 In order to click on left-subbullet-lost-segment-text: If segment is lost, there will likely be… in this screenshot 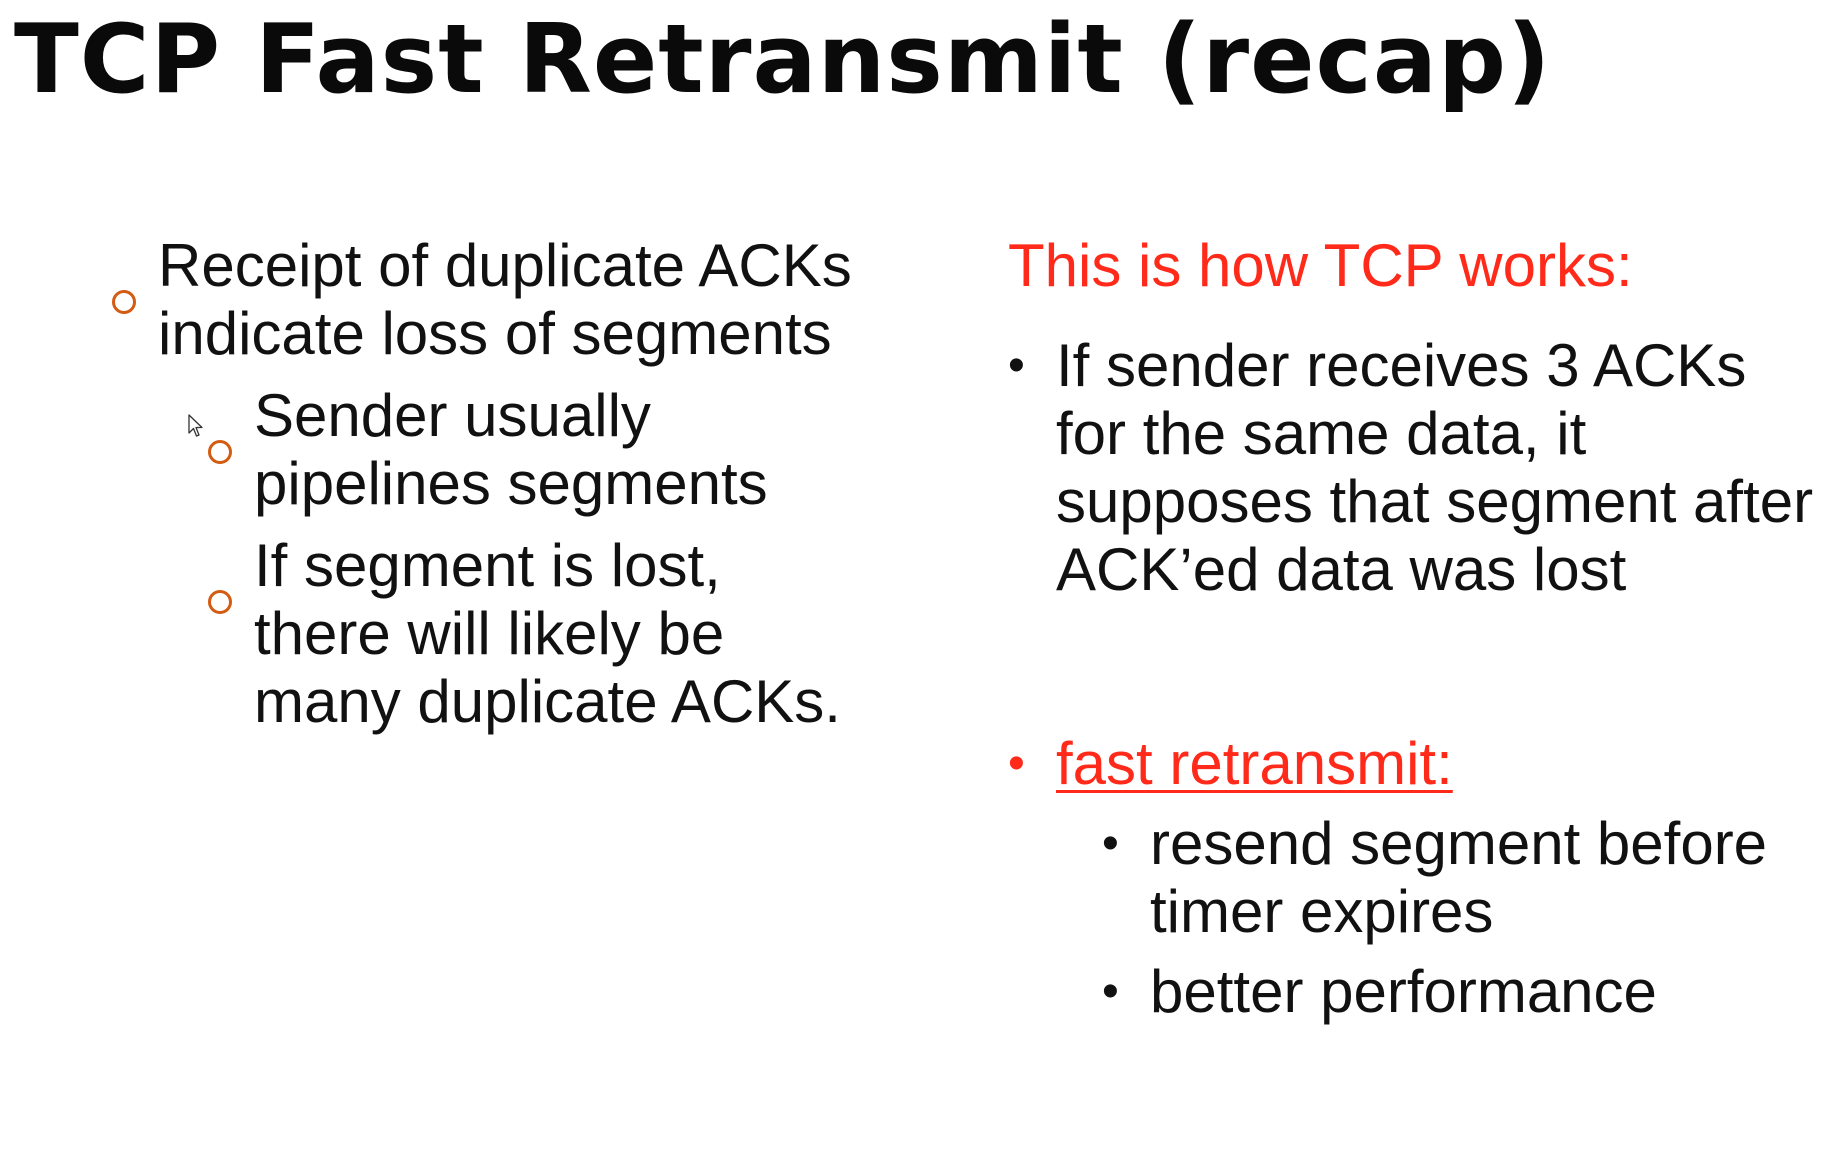, I will do `click(547, 633)`.